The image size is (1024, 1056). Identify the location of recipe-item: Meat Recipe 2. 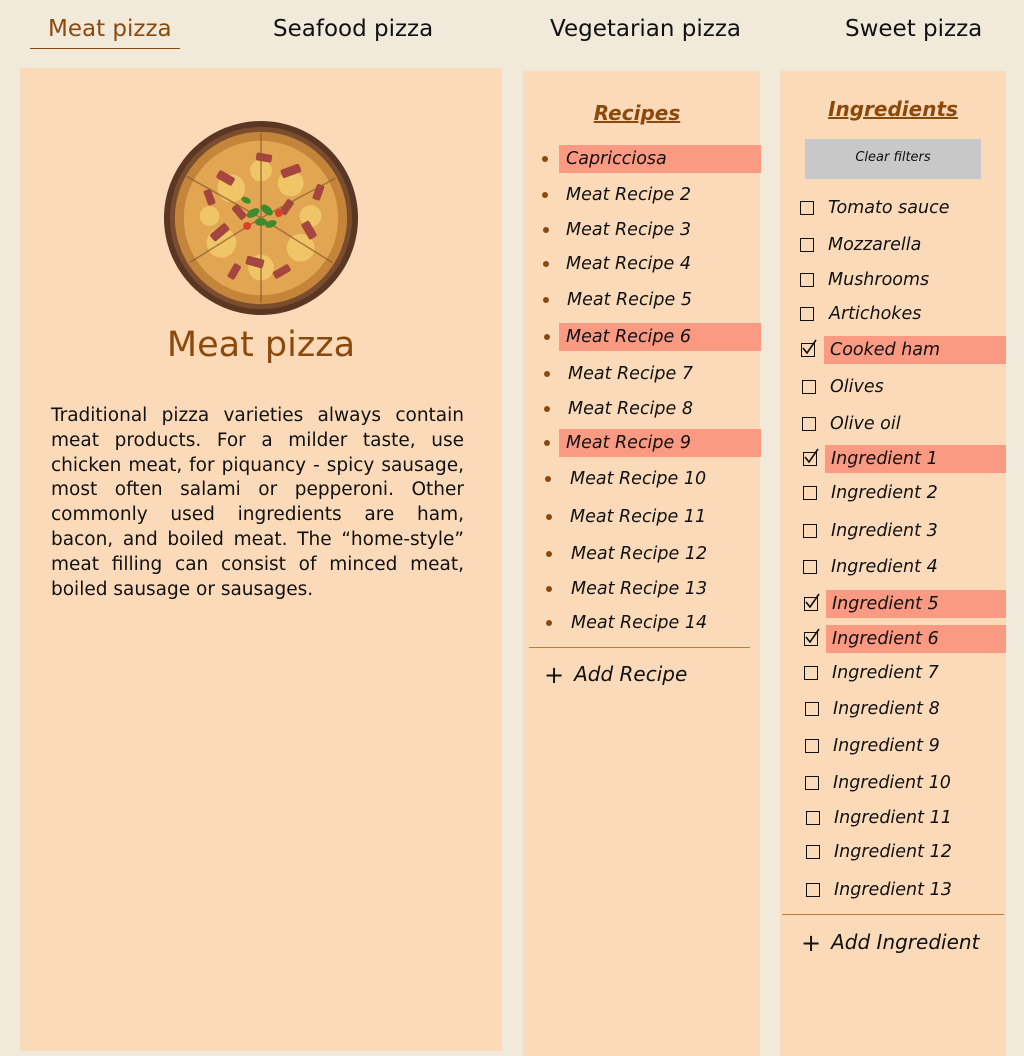
(641, 195).